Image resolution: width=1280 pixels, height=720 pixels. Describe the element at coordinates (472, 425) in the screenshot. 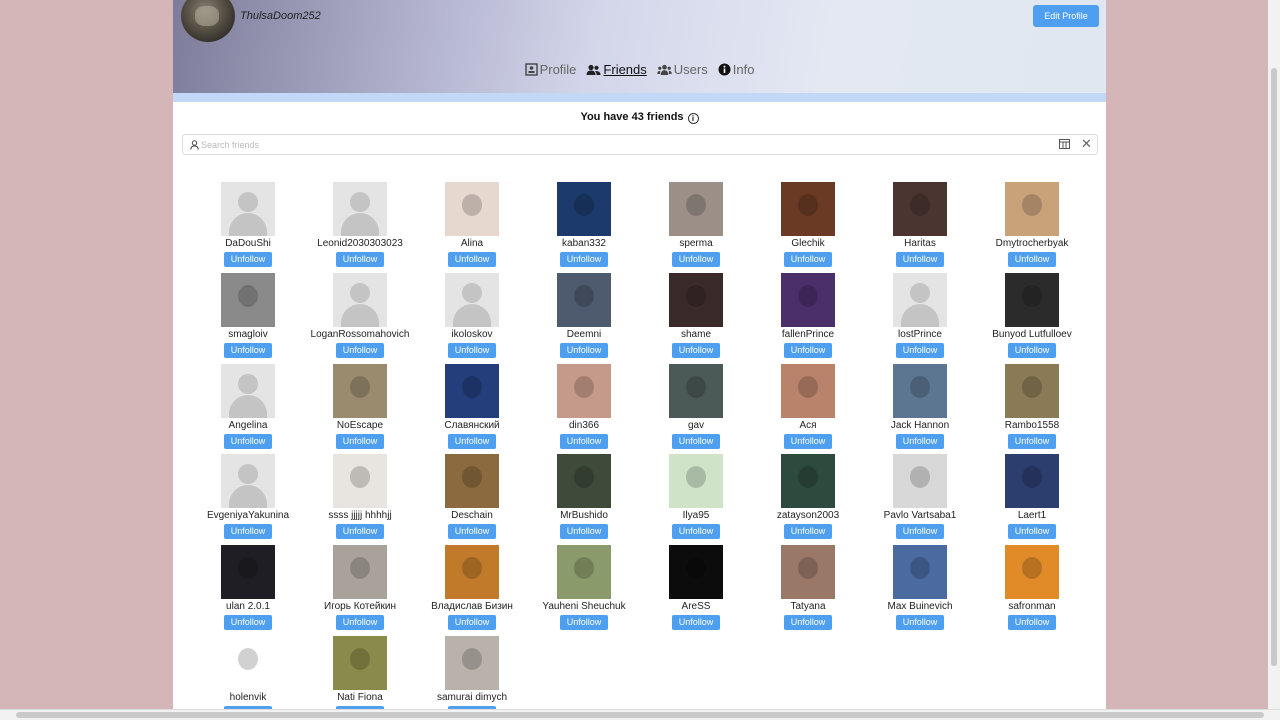

I see `friend-name: Славянский` at that location.